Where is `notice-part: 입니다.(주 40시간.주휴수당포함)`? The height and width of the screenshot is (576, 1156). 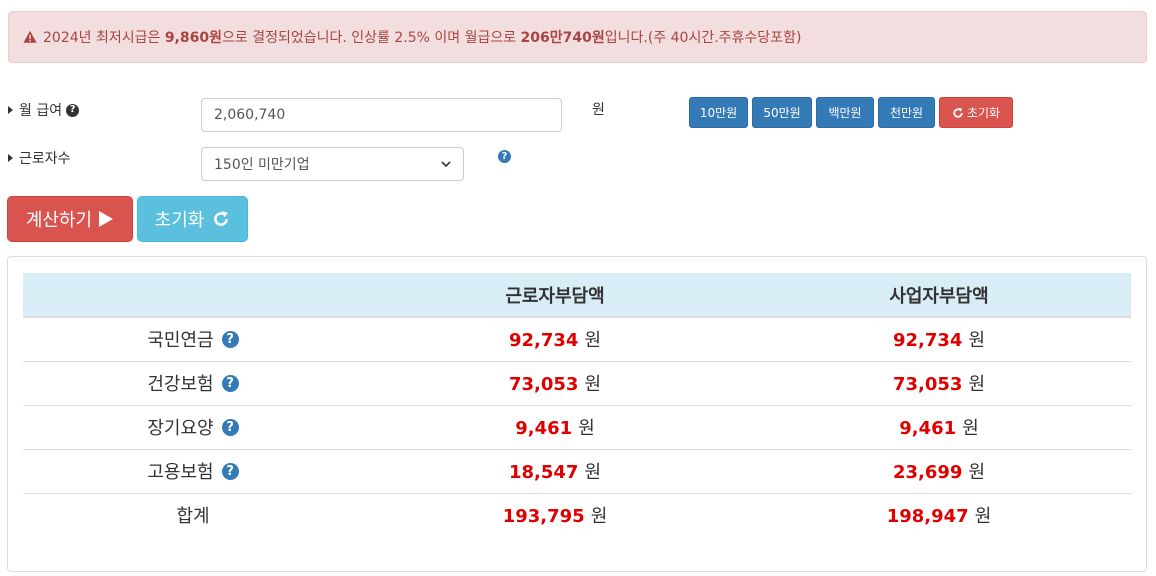 notice-part: 입니다.(주 40시간.주휴수당포함) is located at coordinates (703, 38).